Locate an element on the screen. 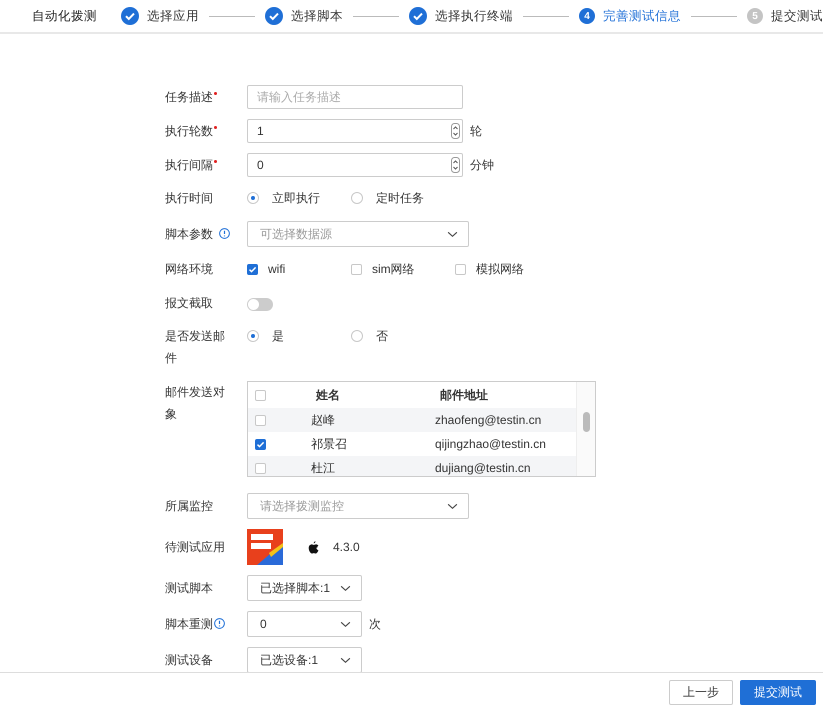  version-label: 4.3.0 is located at coordinates (346, 547).